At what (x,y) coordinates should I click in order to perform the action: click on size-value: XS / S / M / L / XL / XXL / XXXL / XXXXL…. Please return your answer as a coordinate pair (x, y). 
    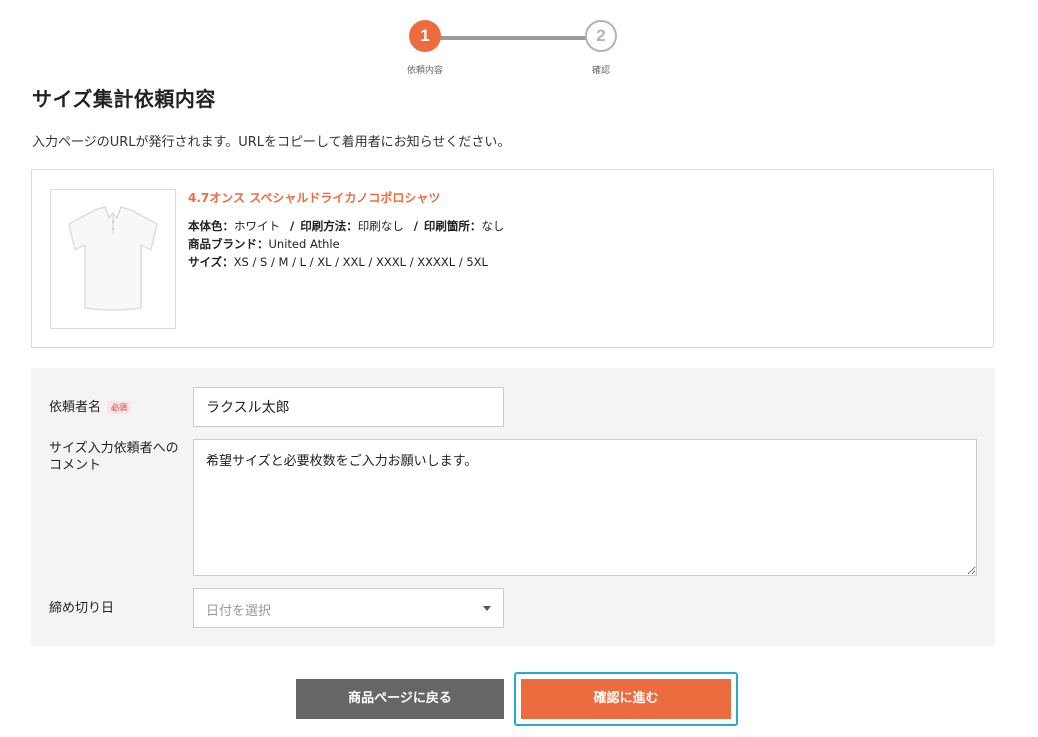
    Looking at the image, I should click on (360, 262).